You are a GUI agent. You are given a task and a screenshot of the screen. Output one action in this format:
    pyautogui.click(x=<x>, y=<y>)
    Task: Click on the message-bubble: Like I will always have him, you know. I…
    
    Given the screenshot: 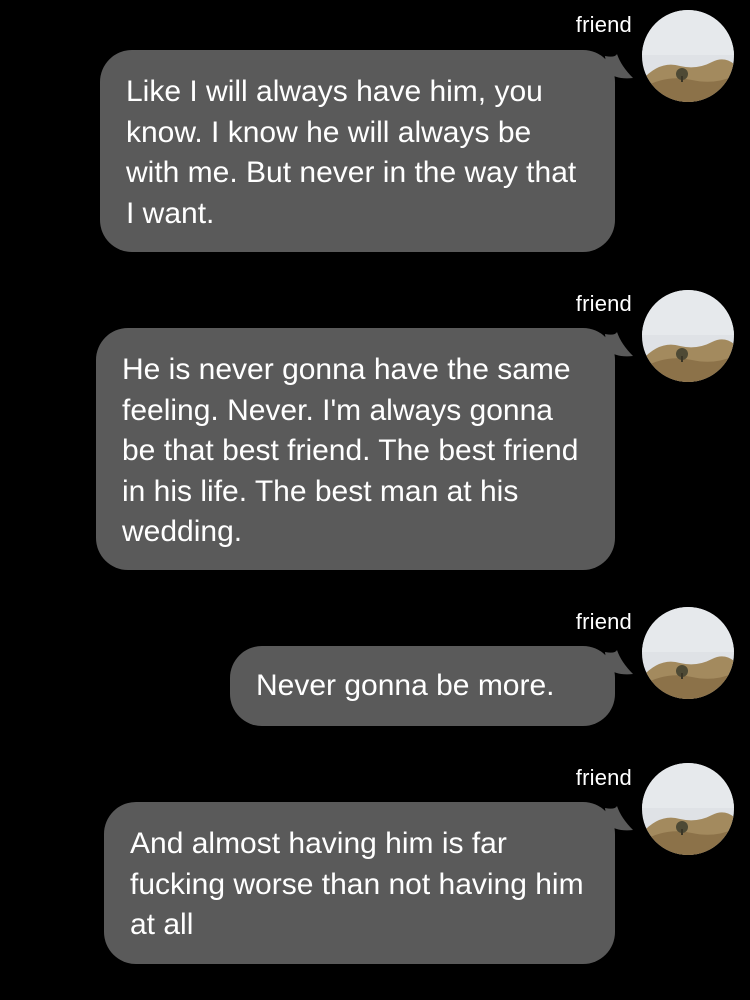 What is the action you would take?
    pyautogui.click(x=366, y=151)
    